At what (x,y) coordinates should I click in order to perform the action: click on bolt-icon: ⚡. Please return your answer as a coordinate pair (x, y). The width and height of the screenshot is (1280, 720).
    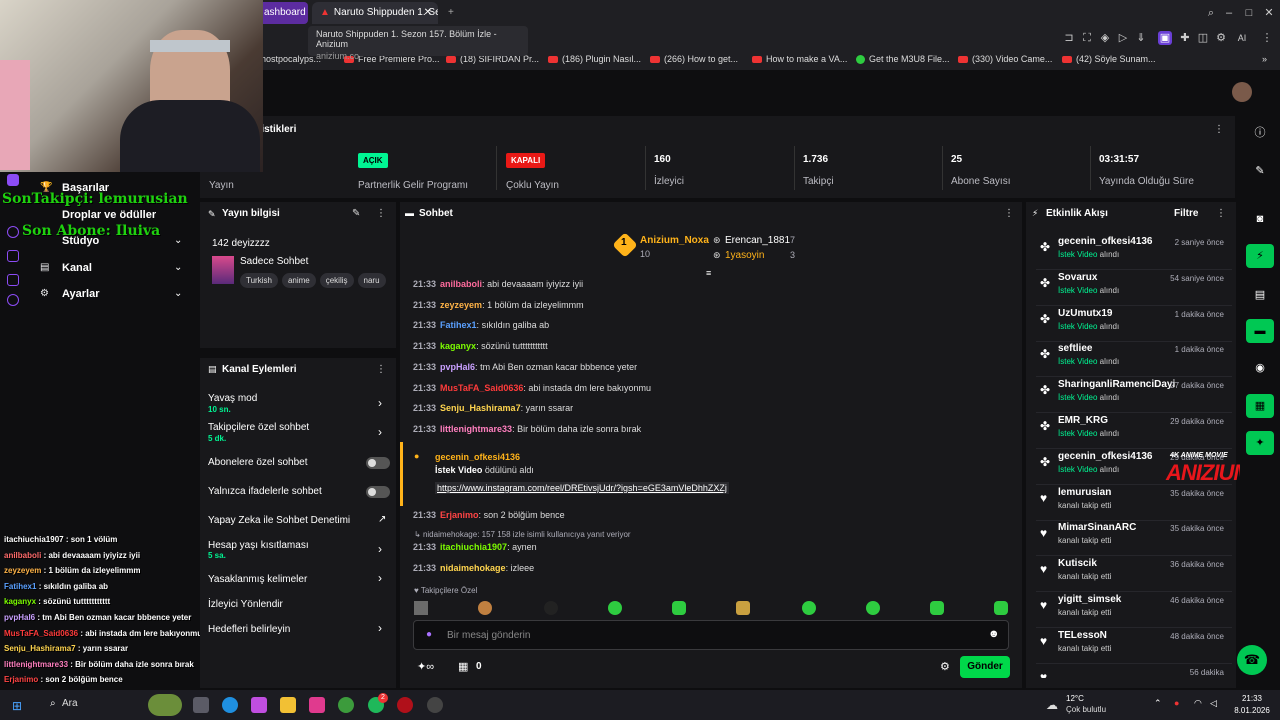
    Looking at the image, I should click on (1260, 256).